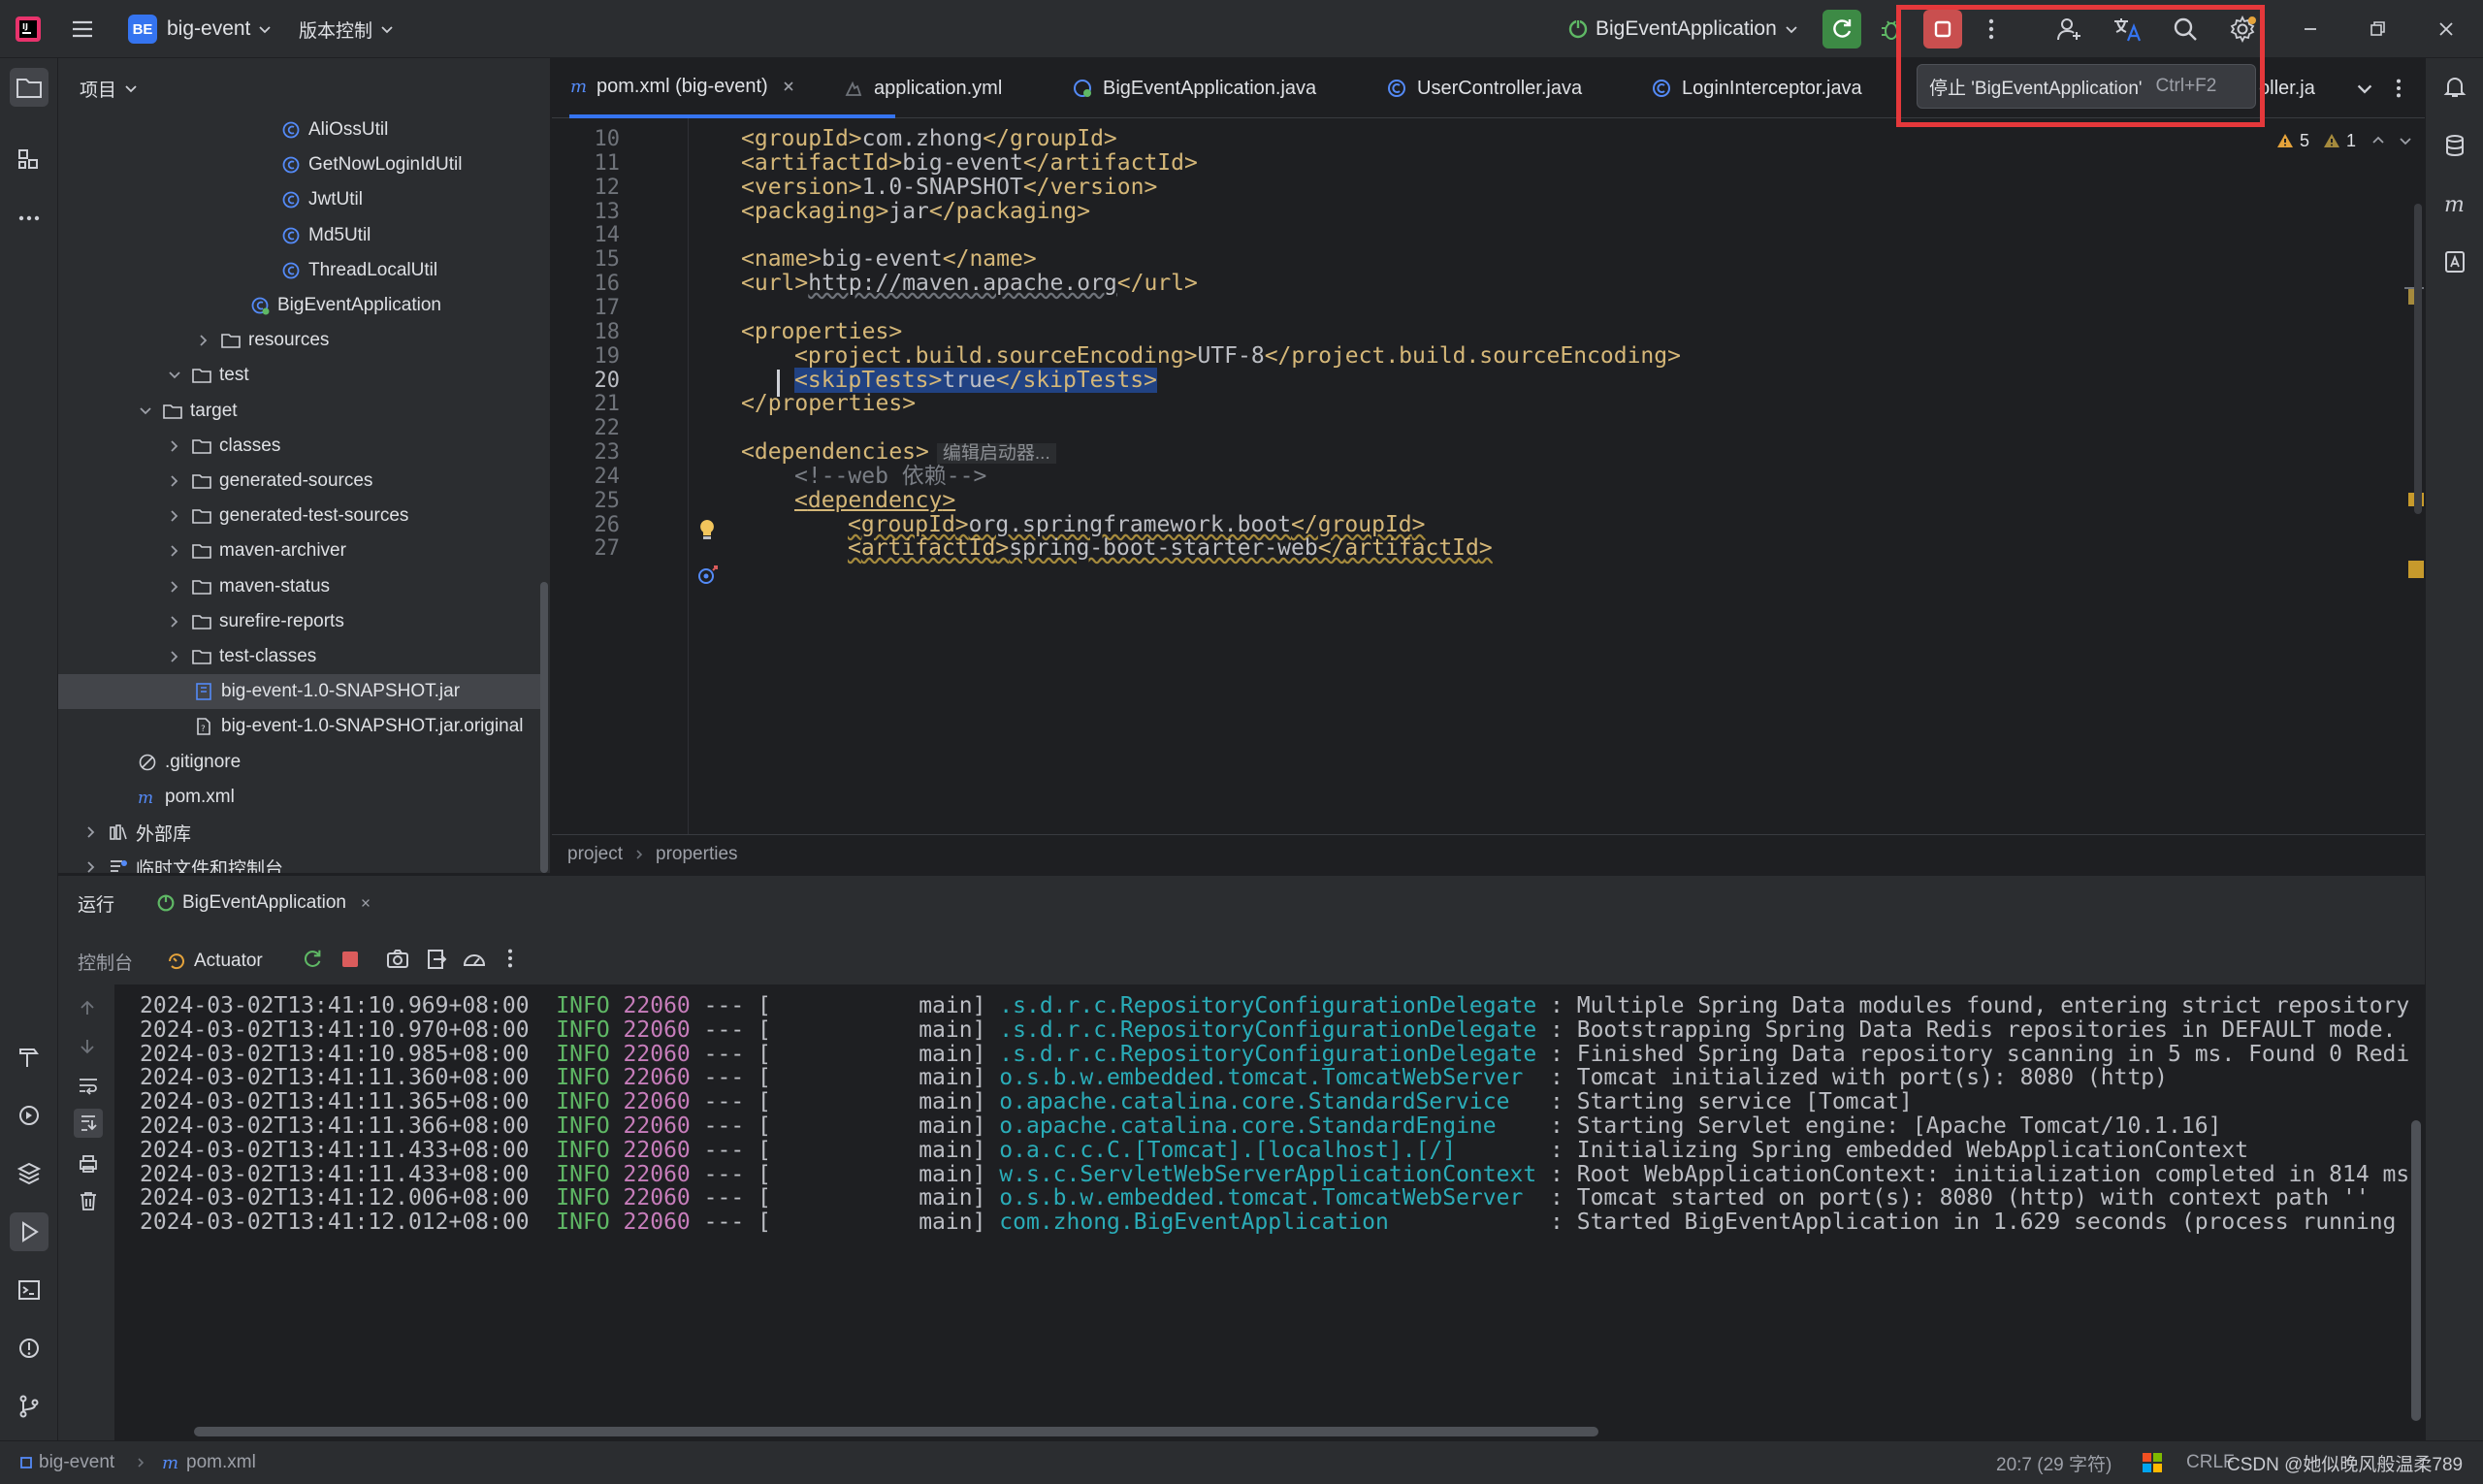 The height and width of the screenshot is (1484, 2483). Describe the element at coordinates (2418, 359) in the screenshot. I see `editor-scrollbar` at that location.